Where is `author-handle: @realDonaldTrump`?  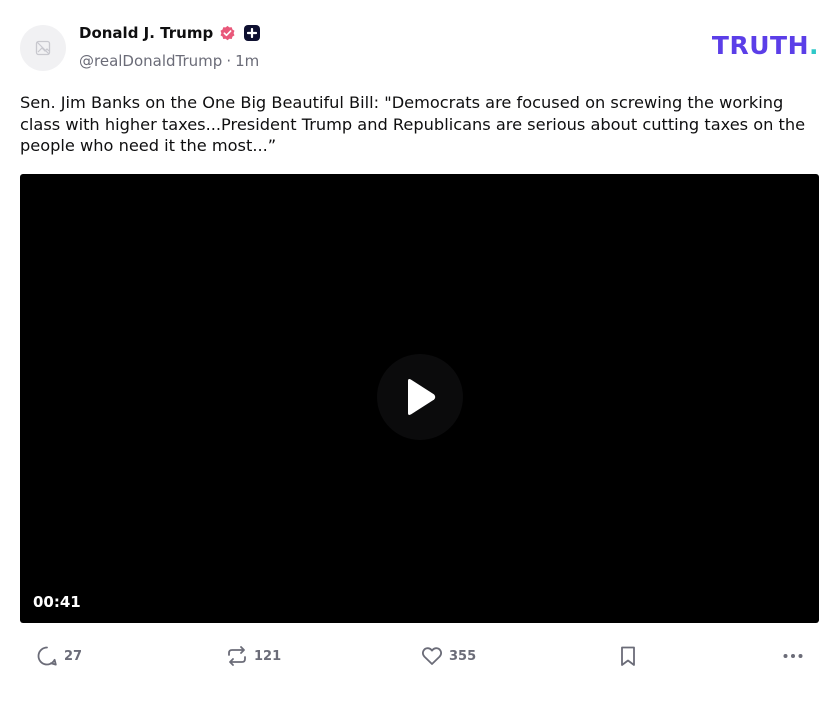
author-handle: @realDonaldTrump is located at coordinates (150, 61).